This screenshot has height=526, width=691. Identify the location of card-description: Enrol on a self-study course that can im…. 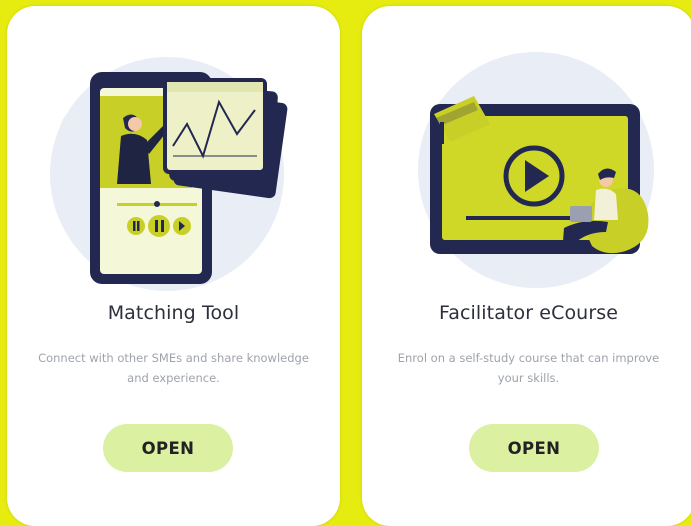
(528, 368).